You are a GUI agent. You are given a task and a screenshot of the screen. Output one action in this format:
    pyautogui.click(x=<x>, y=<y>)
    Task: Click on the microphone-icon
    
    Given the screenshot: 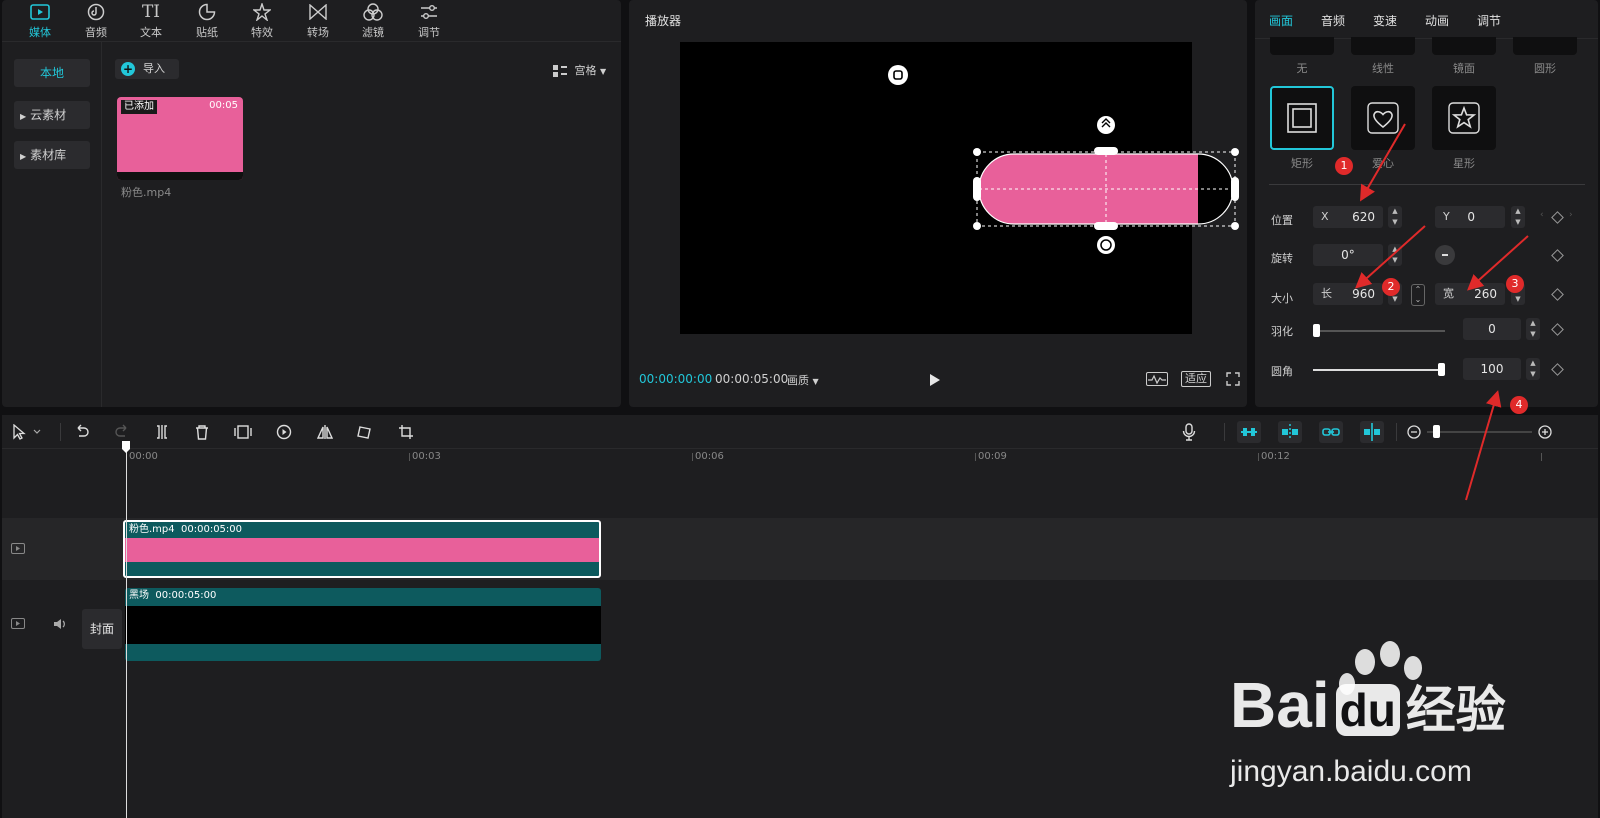 What is the action you would take?
    pyautogui.click(x=1189, y=432)
    